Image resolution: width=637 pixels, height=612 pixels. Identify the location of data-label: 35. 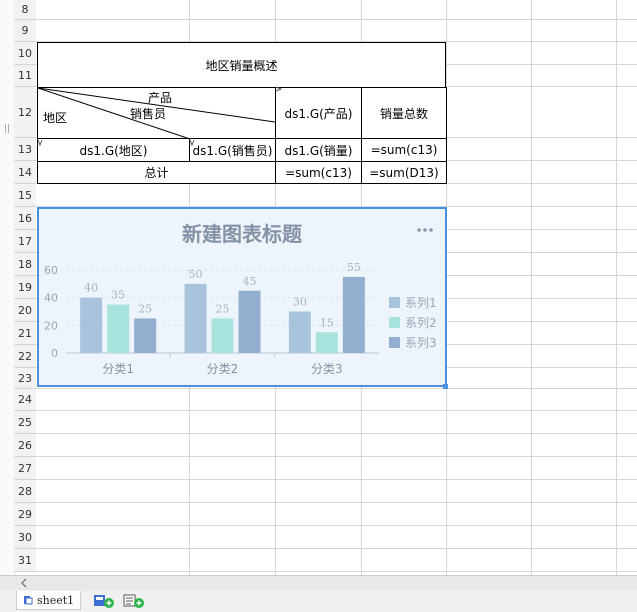
(118, 295).